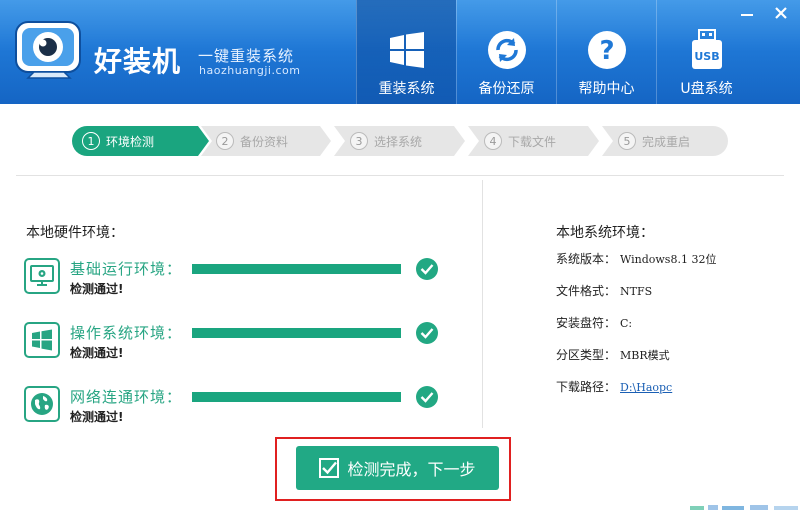 The height and width of the screenshot is (510, 800). Describe the element at coordinates (706, 56) in the screenshot. I see `svg-text: USB` at that location.